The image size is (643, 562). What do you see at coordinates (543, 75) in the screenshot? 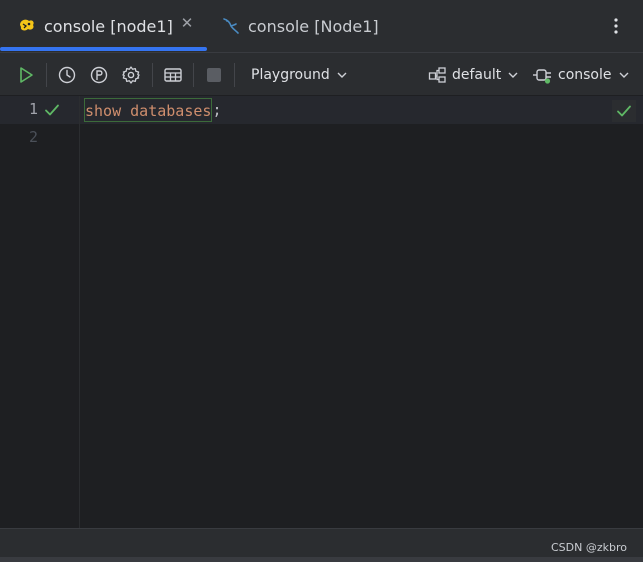
I see `session-plug-icon` at bounding box center [543, 75].